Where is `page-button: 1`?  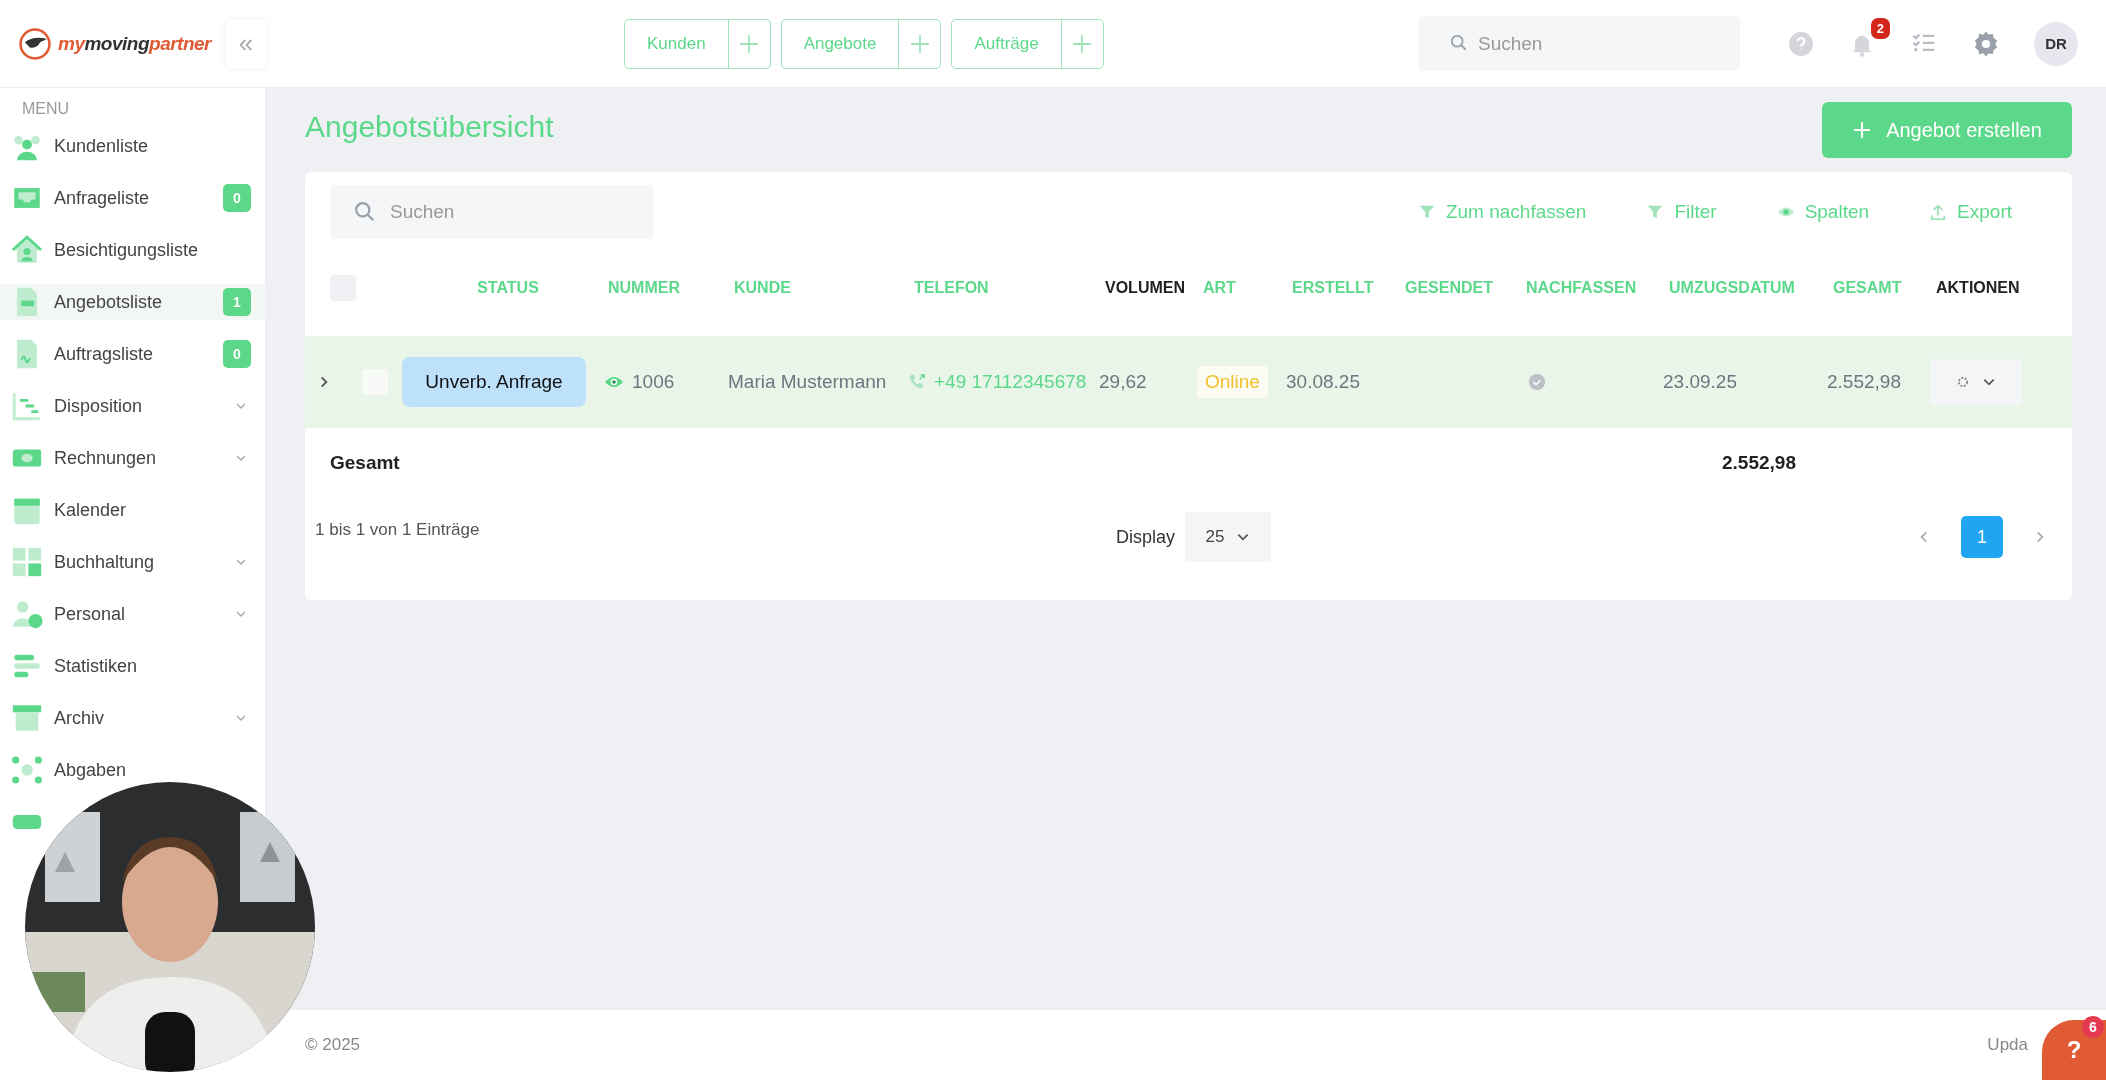
page-button: 1 is located at coordinates (1982, 537).